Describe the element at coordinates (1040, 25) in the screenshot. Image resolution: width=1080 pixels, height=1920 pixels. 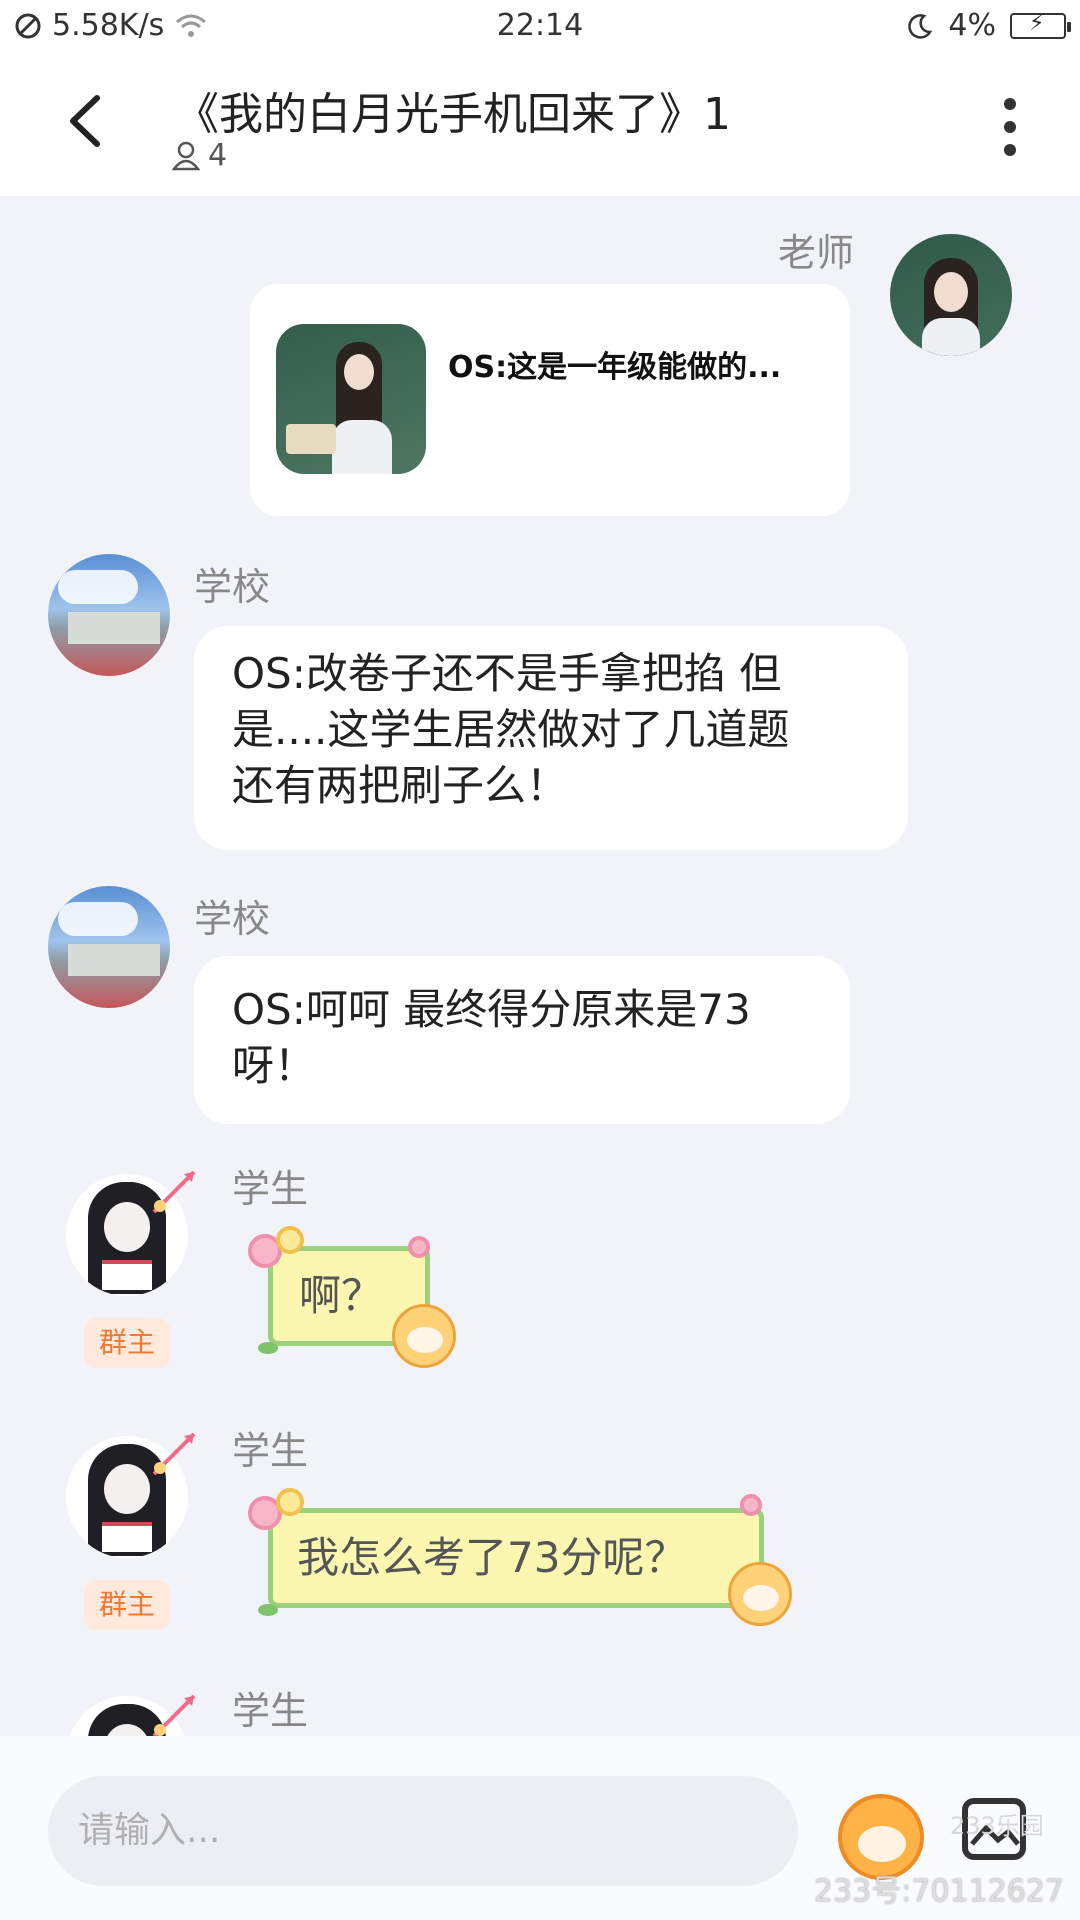
I see `battery-icon: ⚡` at that location.